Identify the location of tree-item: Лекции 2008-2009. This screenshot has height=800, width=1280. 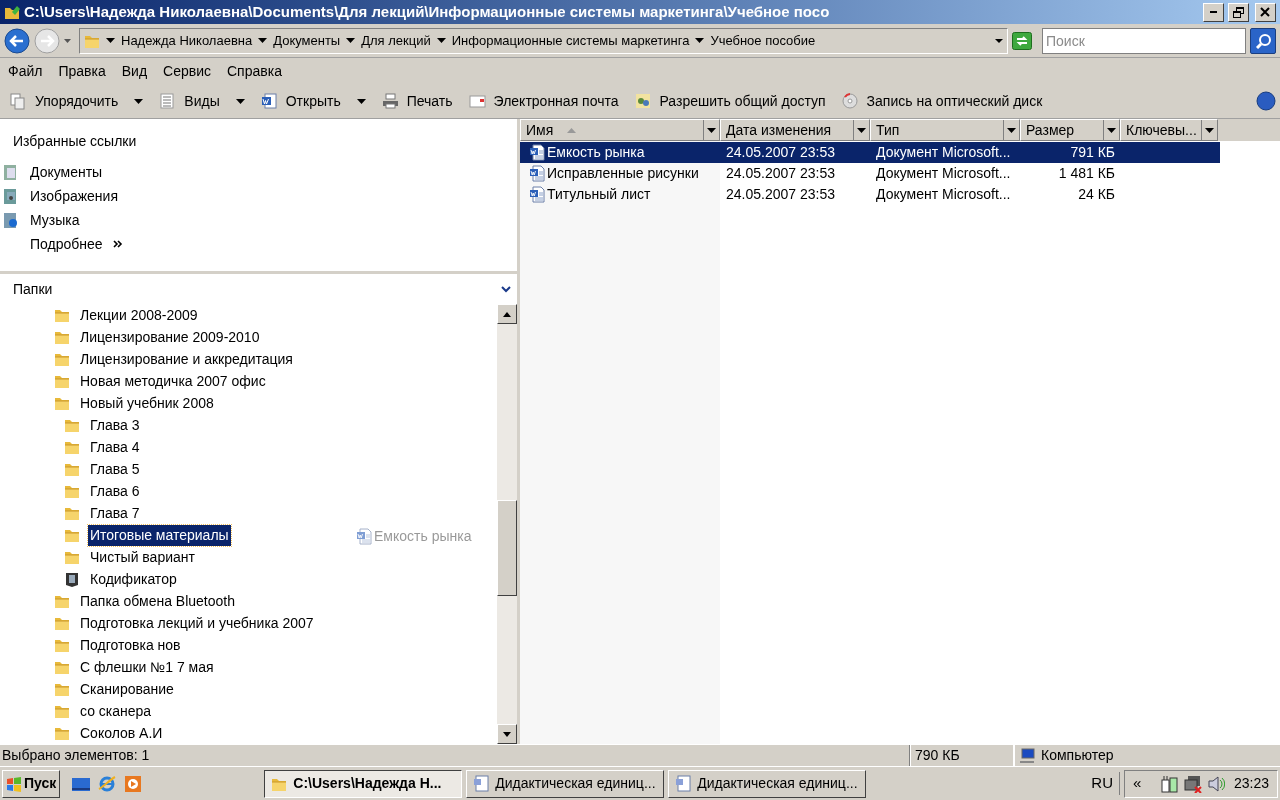
(139, 315).